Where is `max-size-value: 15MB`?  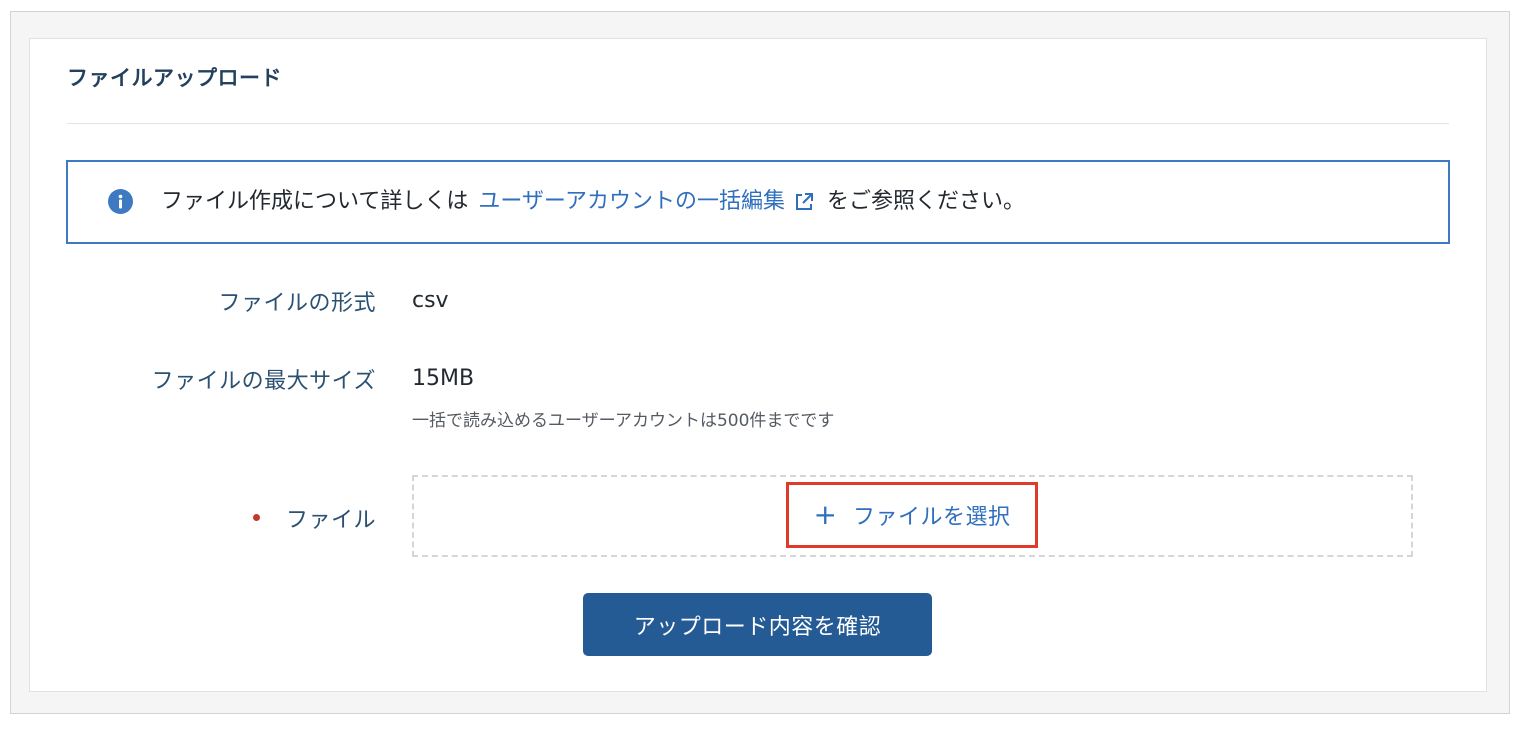
max-size-value: 15MB is located at coordinates (443, 378).